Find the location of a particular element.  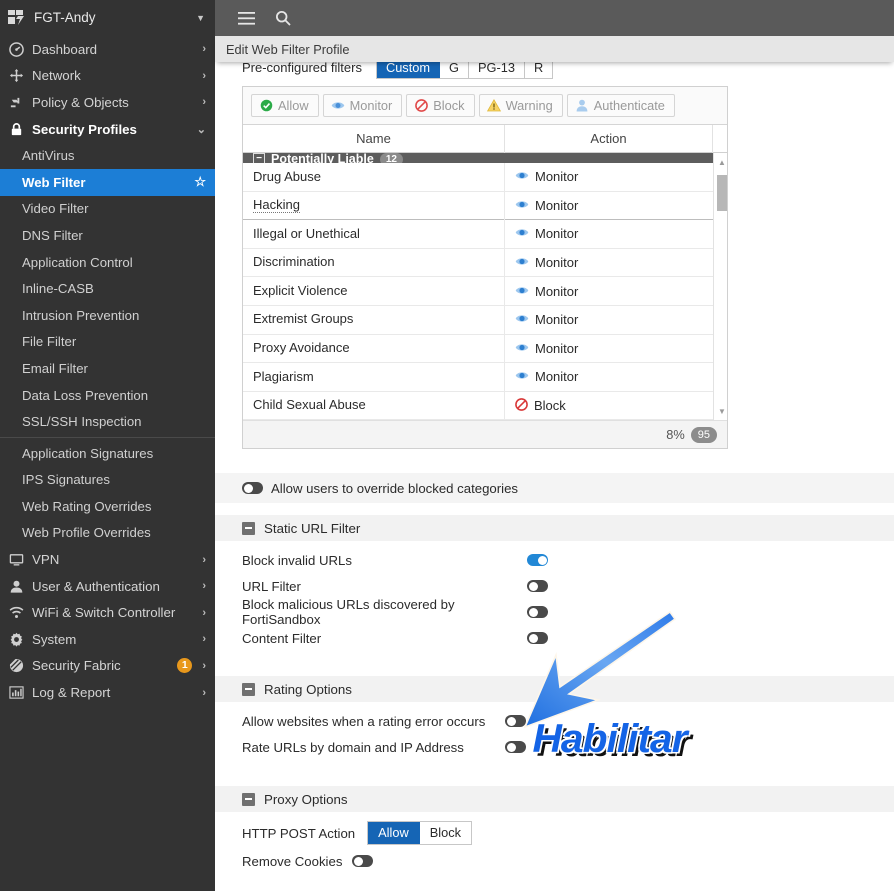

sidebar-label: Intrusion Prevention is located at coordinates (81, 315).